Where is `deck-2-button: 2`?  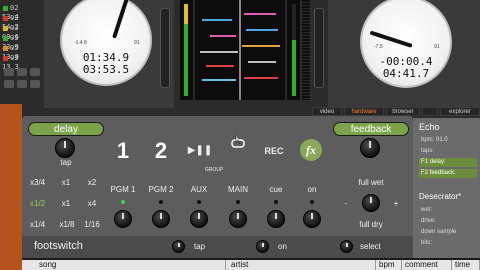 deck-2-button: 2 is located at coordinates (161, 151).